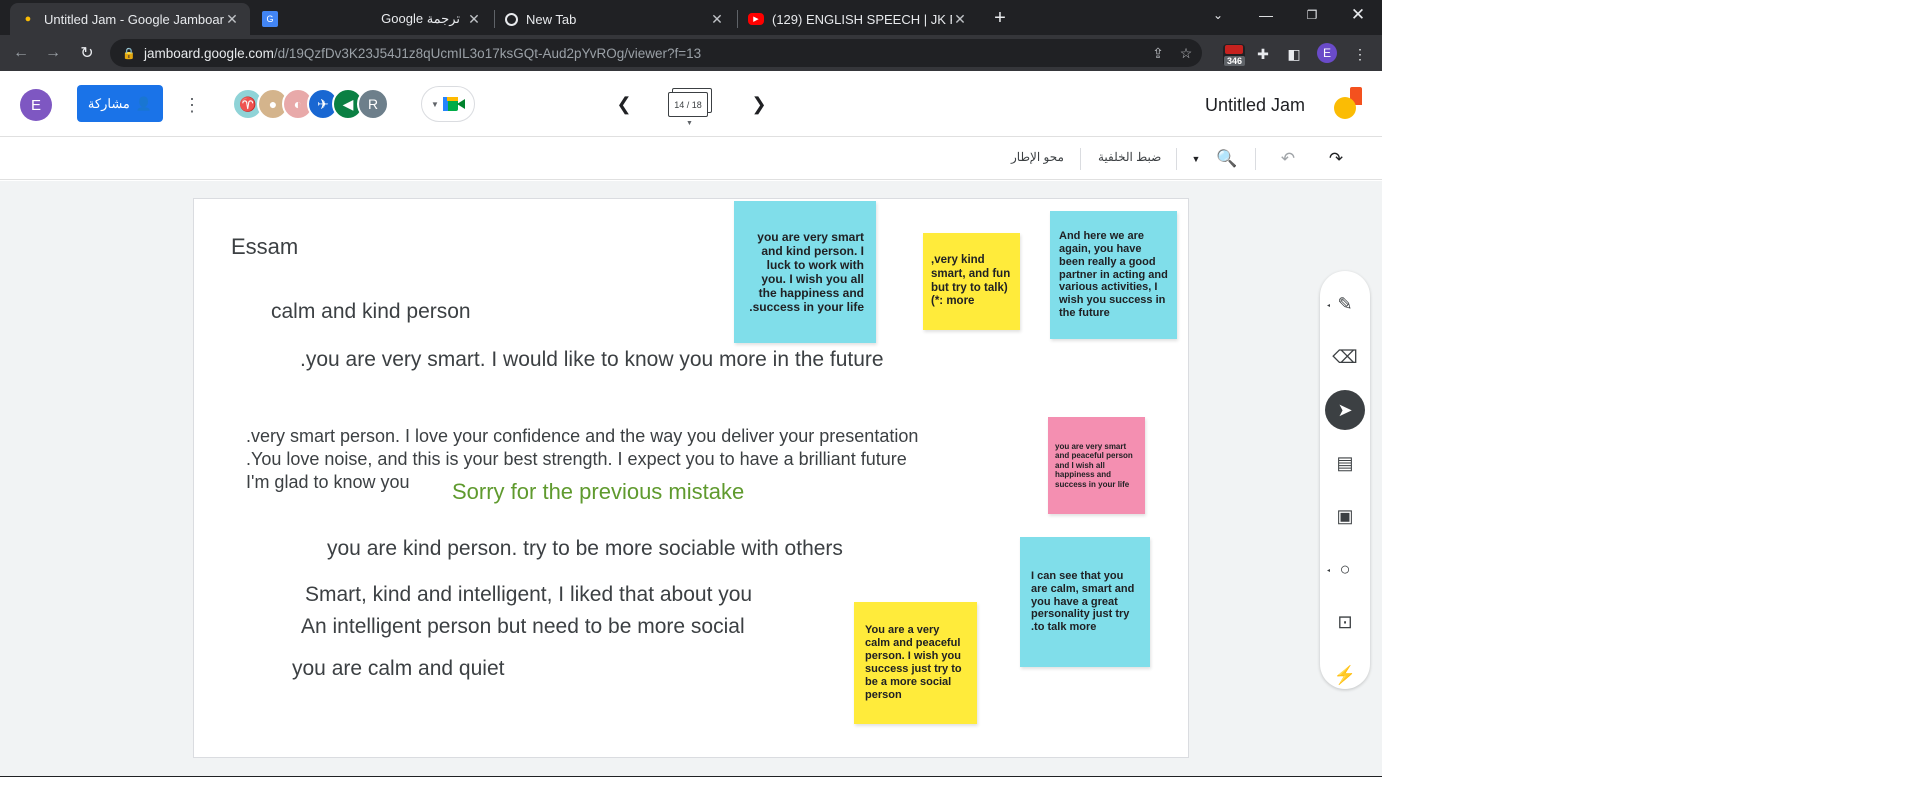 Image resolution: width=1932 pixels, height=812 pixels. Describe the element at coordinates (1345, 516) in the screenshot. I see `add-image-tool: ▣` at that location.